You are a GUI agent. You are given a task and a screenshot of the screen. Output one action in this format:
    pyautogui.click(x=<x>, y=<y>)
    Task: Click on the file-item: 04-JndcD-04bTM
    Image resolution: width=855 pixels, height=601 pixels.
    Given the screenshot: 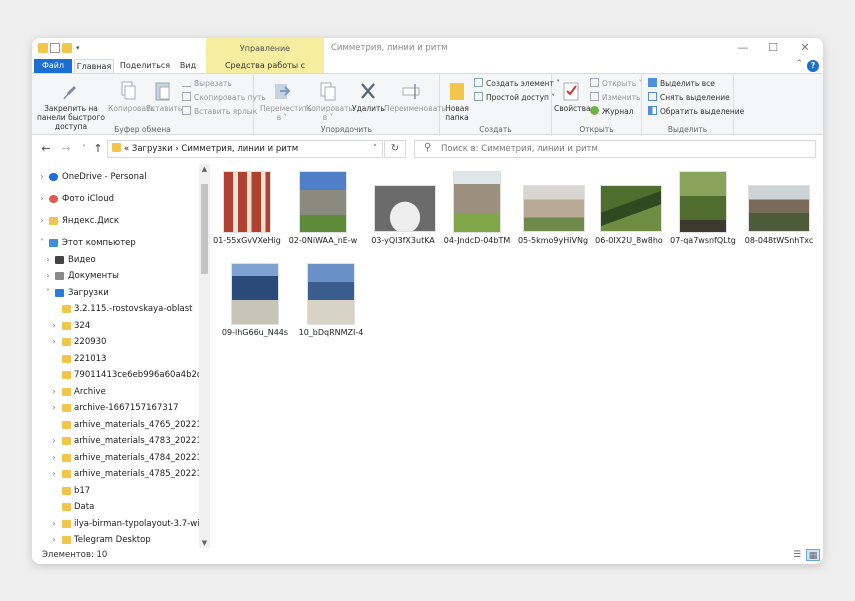 What is the action you would take?
    pyautogui.click(x=477, y=259)
    